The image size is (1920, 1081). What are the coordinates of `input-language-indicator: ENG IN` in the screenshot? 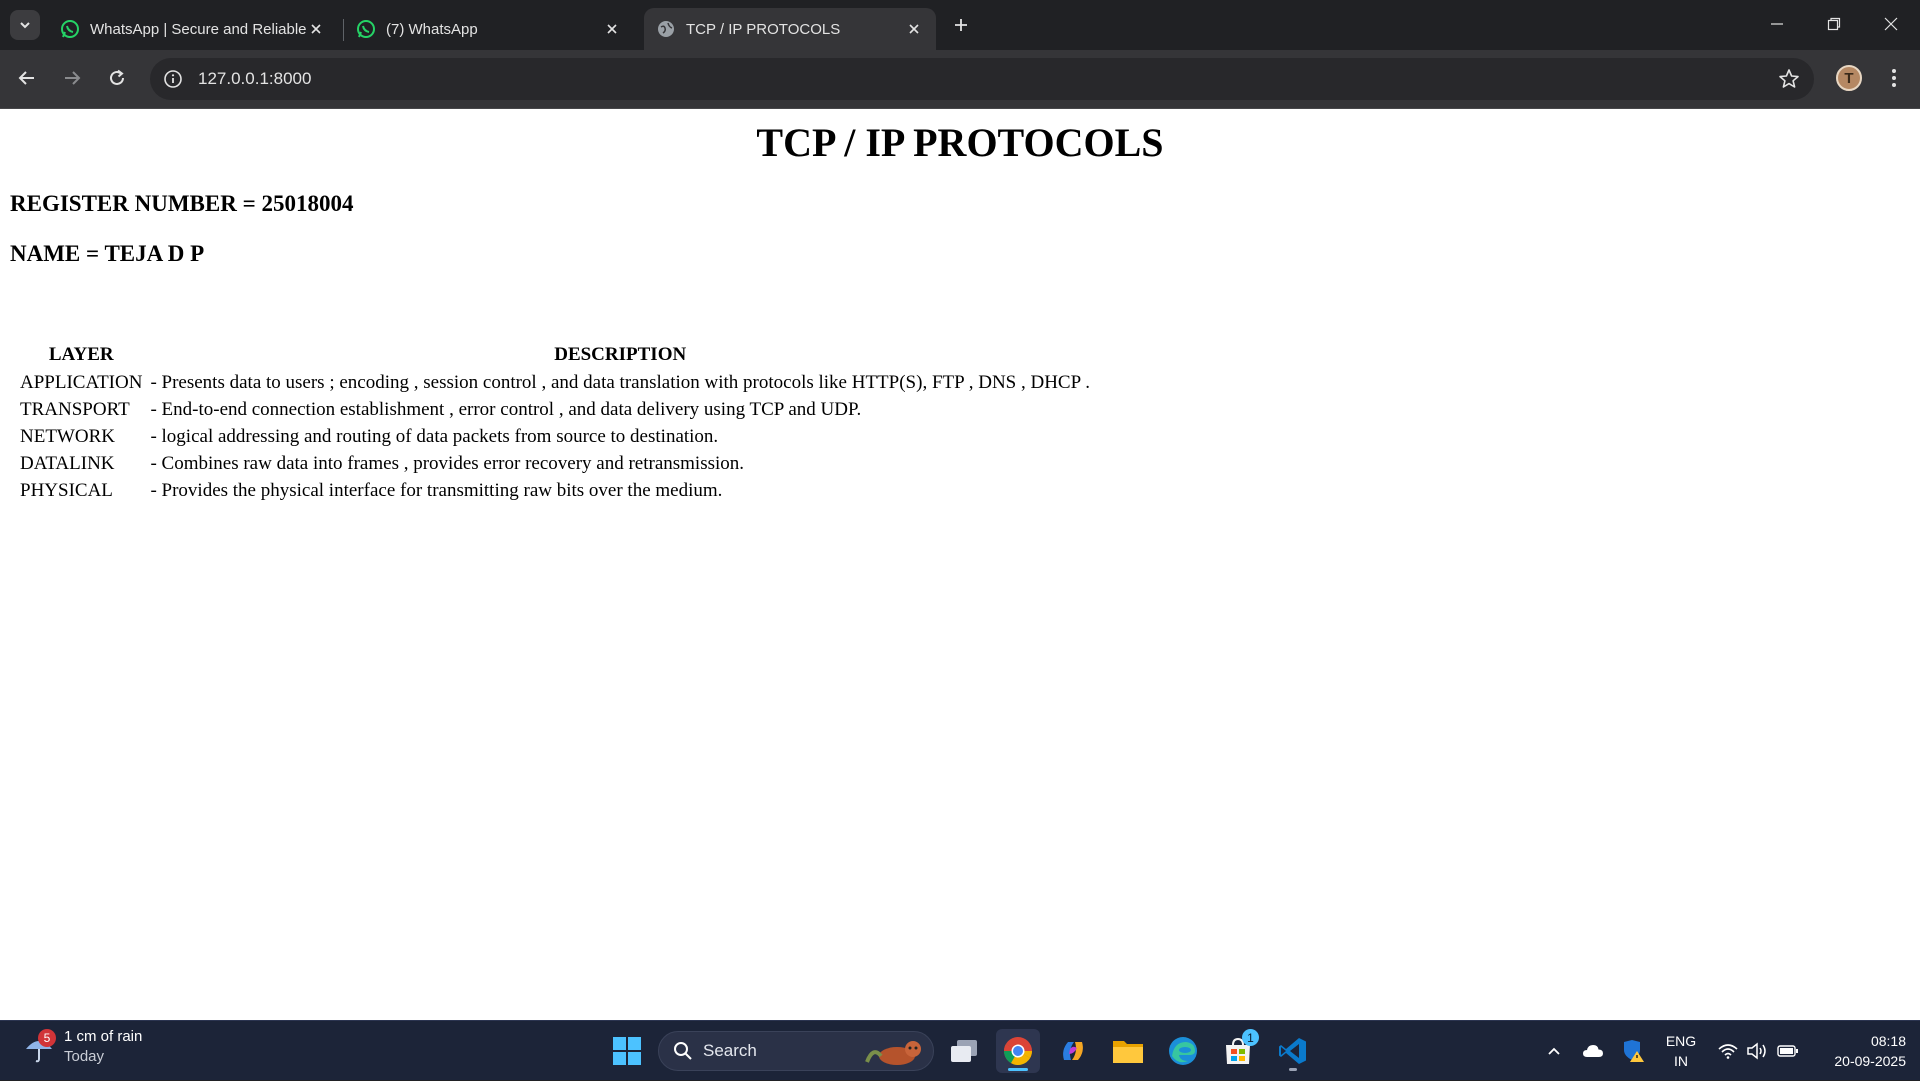 It's located at (1681, 1051).